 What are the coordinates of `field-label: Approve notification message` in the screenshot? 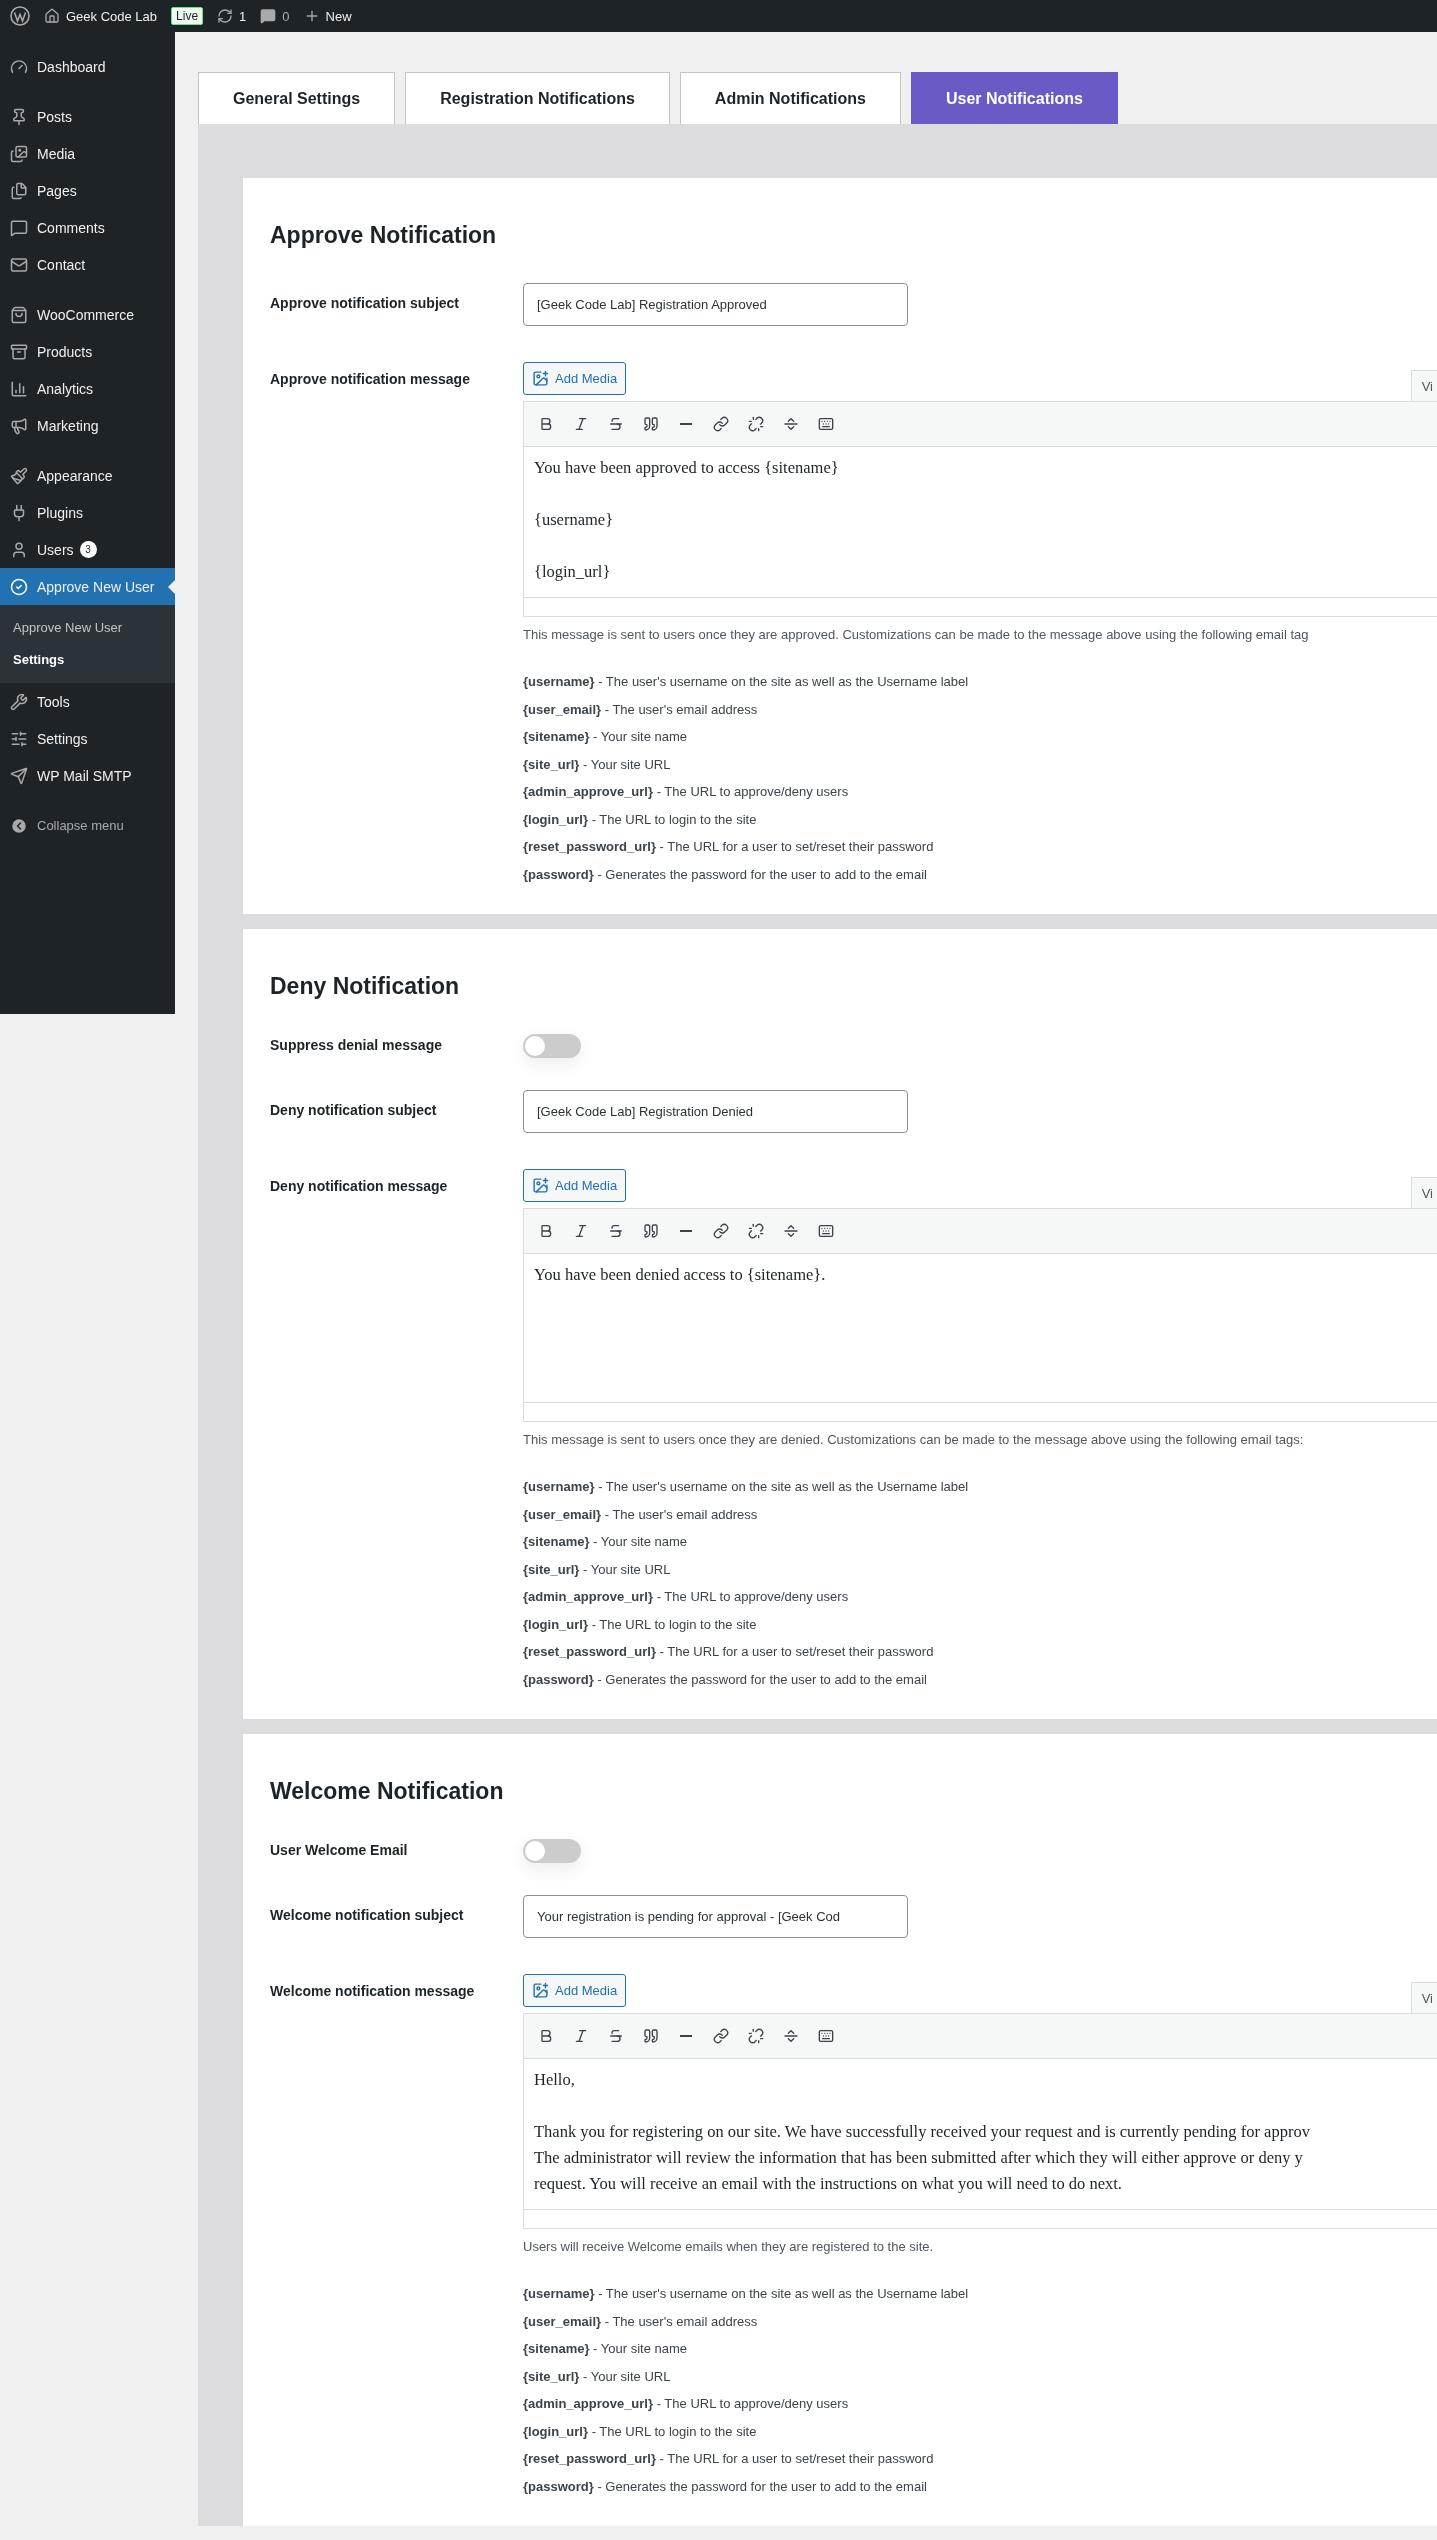 It's located at (370, 379).